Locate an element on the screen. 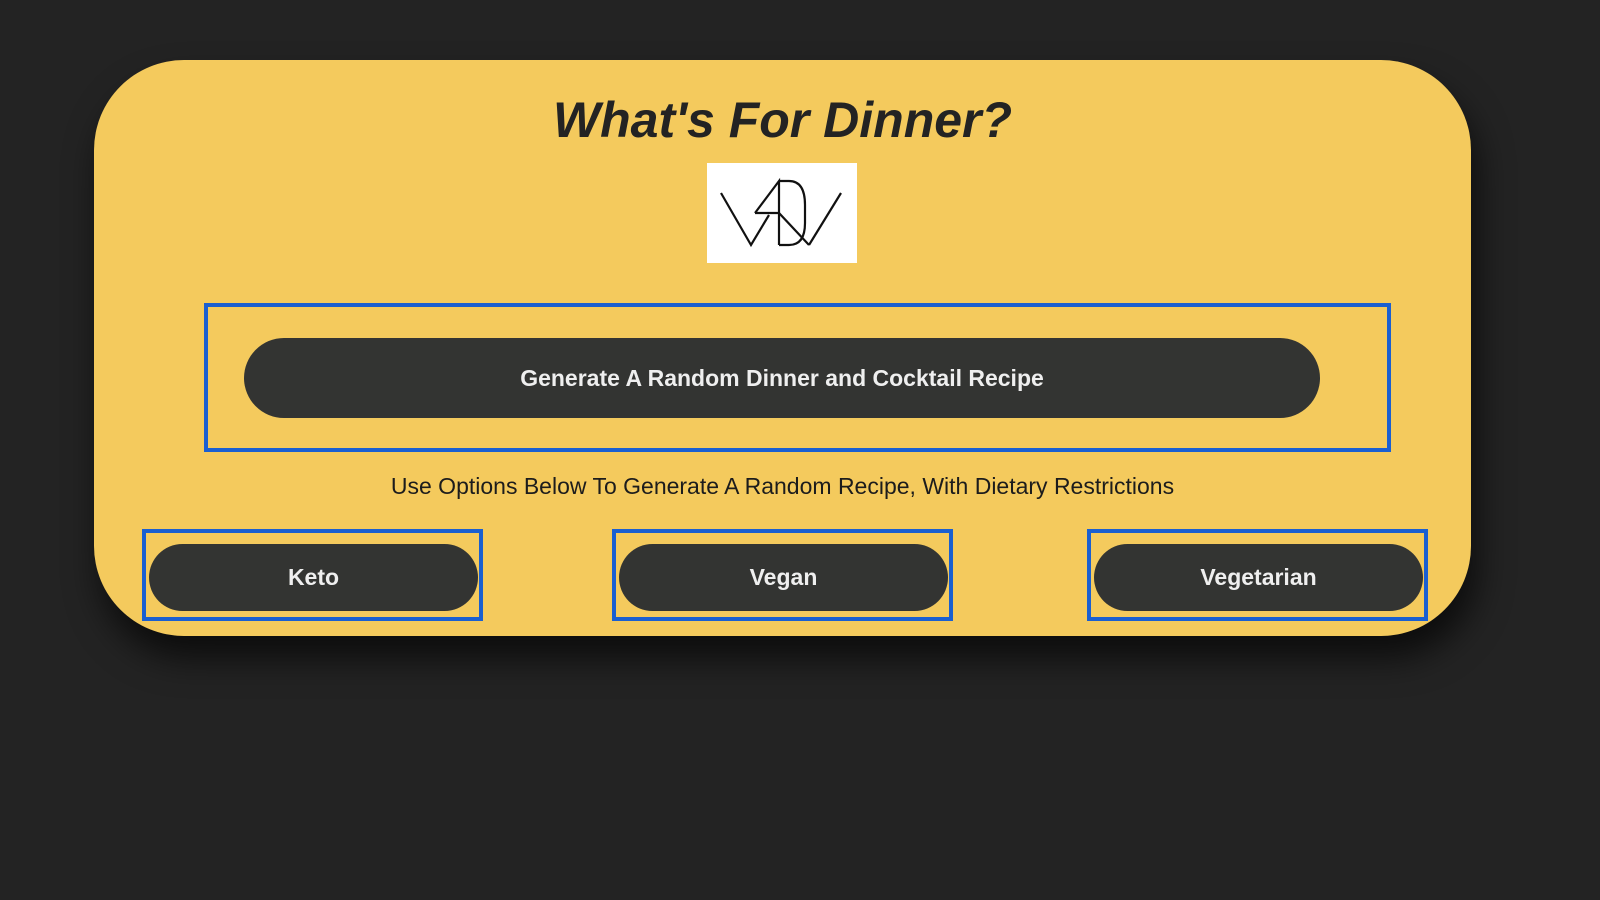 The image size is (1600, 900). vegetarian-option-highlight: Vegetarian is located at coordinates (1257, 575).